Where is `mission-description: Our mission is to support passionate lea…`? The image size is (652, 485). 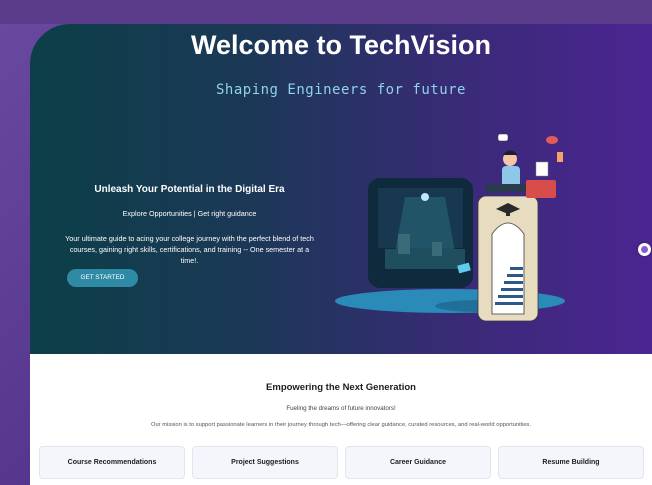 mission-description: Our mission is to support passionate lea… is located at coordinates (341, 425).